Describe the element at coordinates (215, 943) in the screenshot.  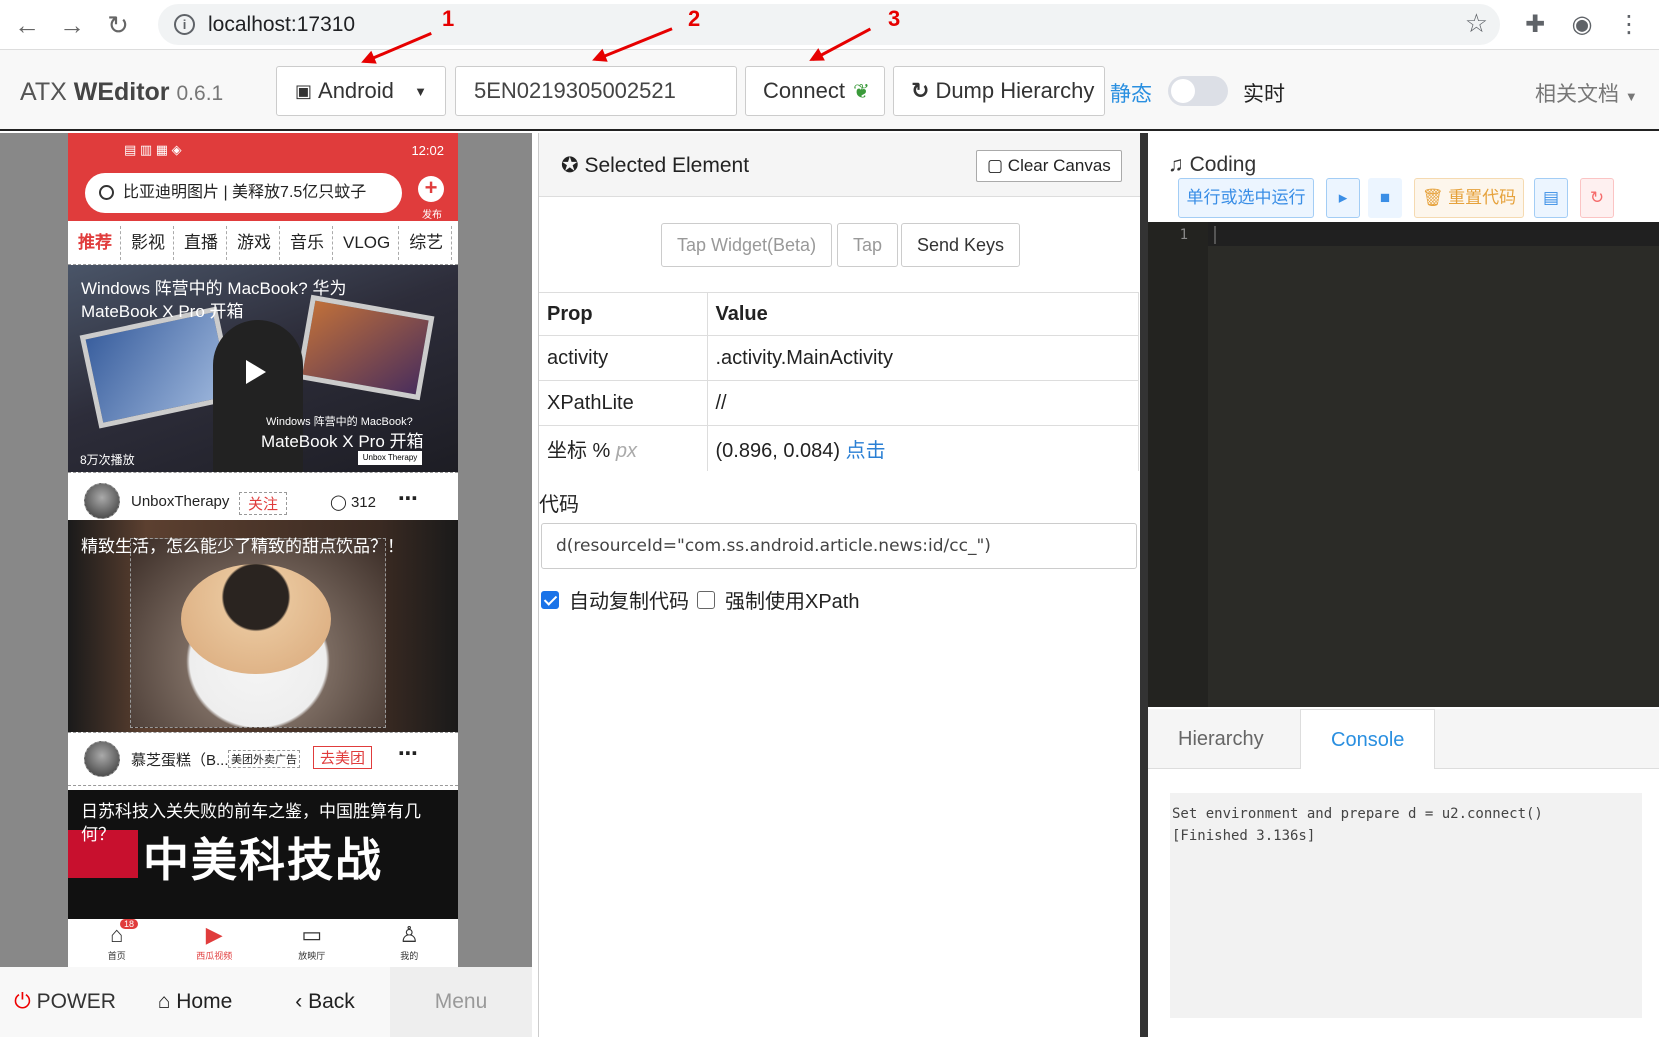
I see `bottom-nav-video: ▶ 西瓜视频` at that location.